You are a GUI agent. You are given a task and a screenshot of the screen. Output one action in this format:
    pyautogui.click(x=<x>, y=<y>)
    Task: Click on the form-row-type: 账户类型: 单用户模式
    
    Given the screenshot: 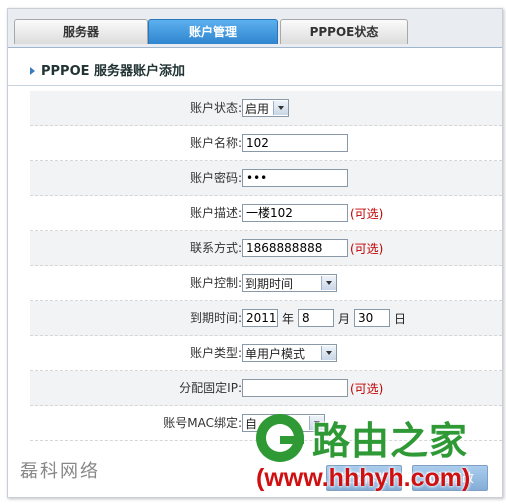 What is the action you would take?
    pyautogui.click(x=266, y=353)
    